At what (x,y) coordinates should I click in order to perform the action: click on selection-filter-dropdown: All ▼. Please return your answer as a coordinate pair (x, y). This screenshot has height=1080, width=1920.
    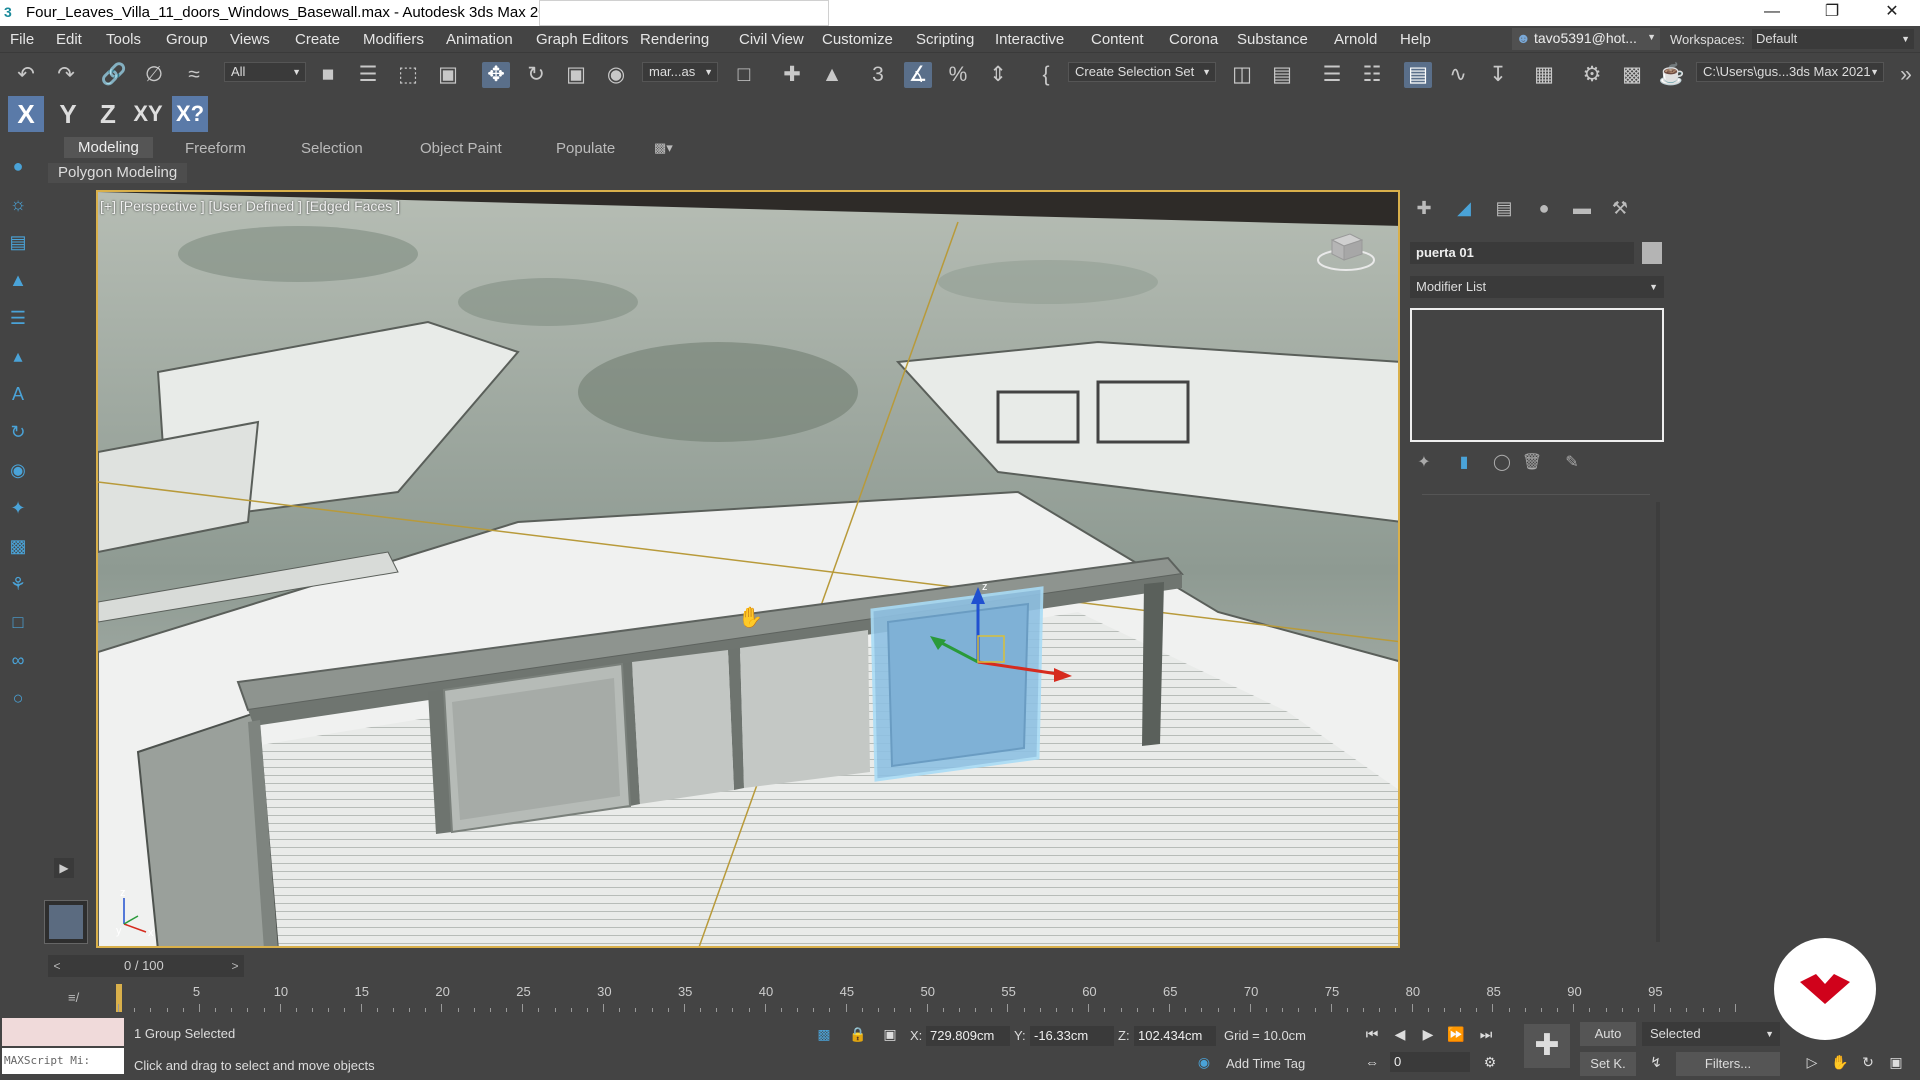
    Looking at the image, I should click on (265, 72).